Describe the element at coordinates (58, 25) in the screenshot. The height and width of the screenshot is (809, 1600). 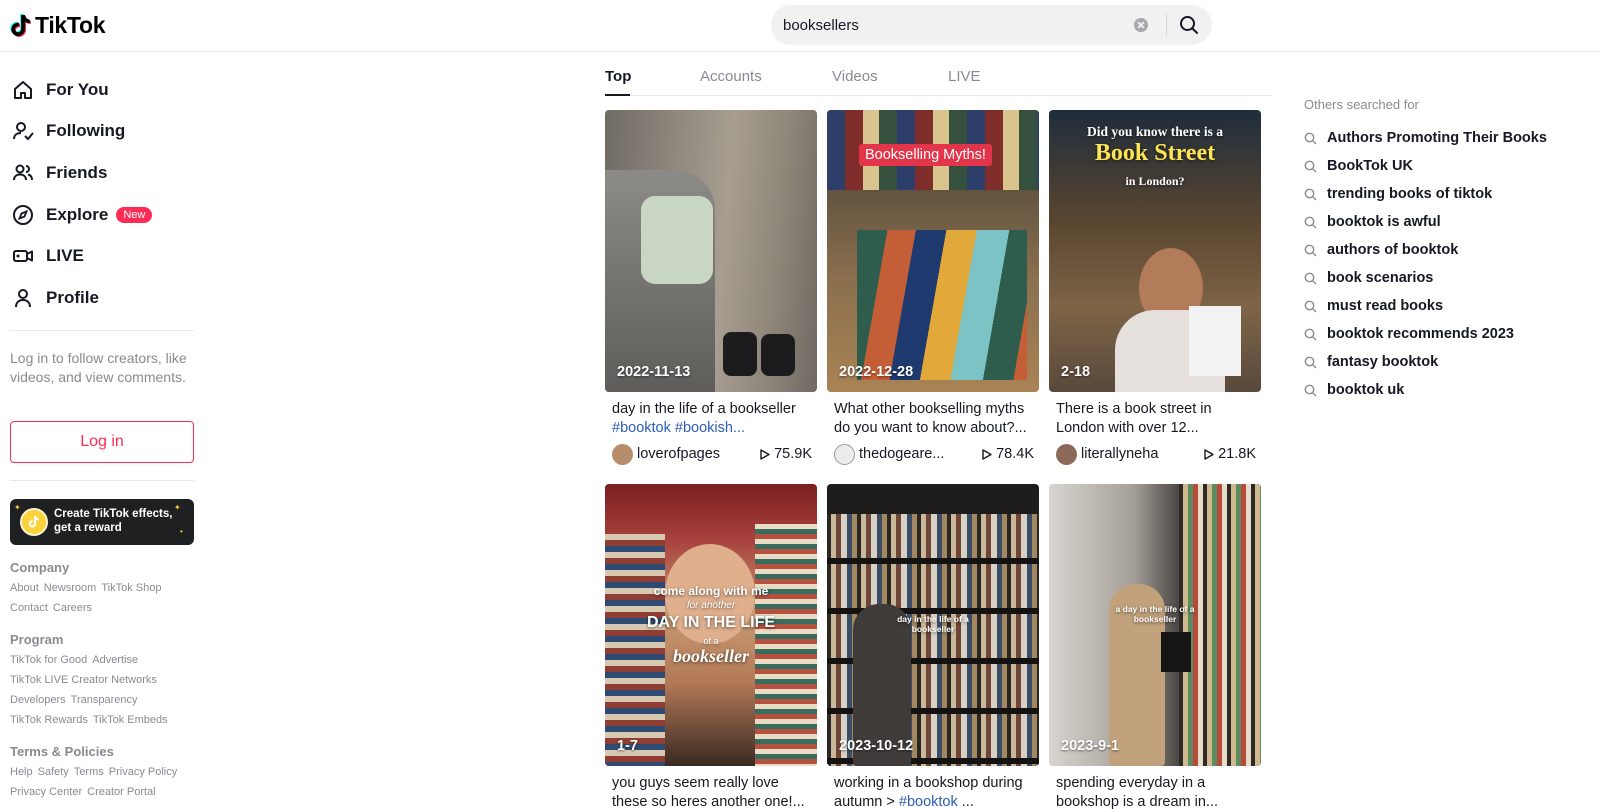
I see `tiktok-logo: TikTok` at that location.